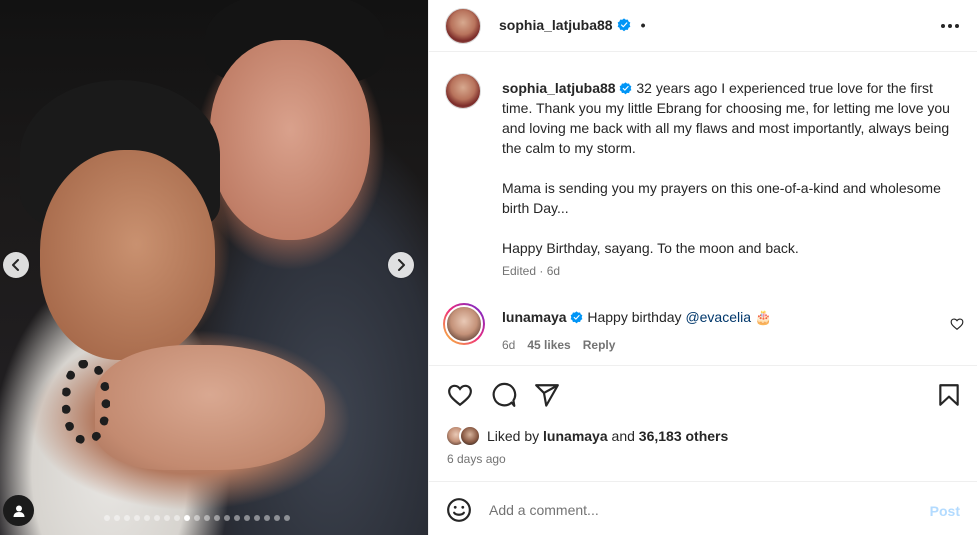  Describe the element at coordinates (703, 395) in the screenshot. I see `action-bar` at that location.